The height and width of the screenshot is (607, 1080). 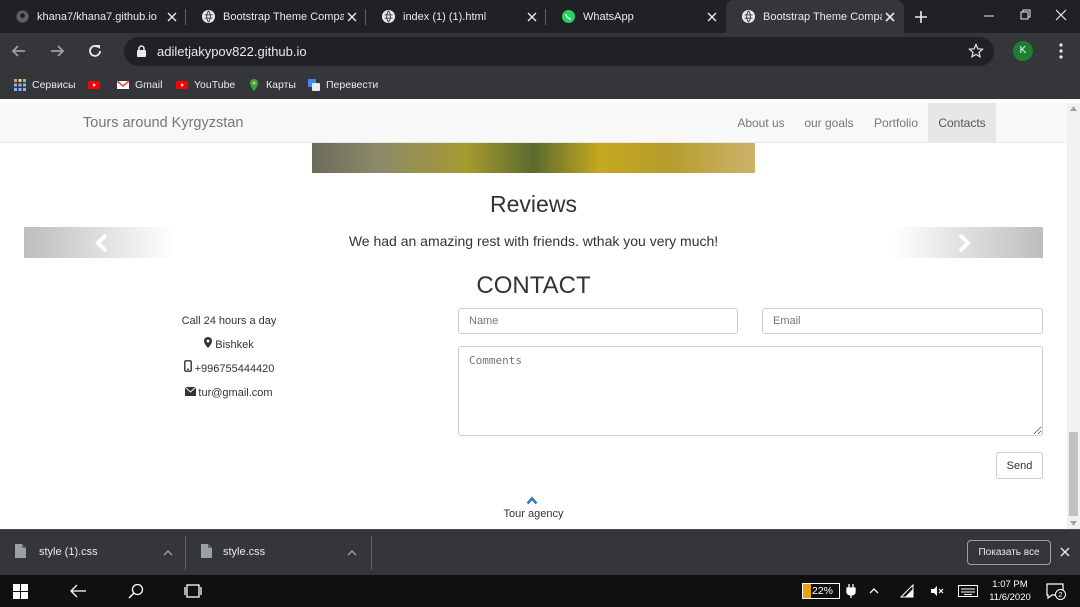 I want to click on contact-city-row: Bishkek, so click(x=229, y=345).